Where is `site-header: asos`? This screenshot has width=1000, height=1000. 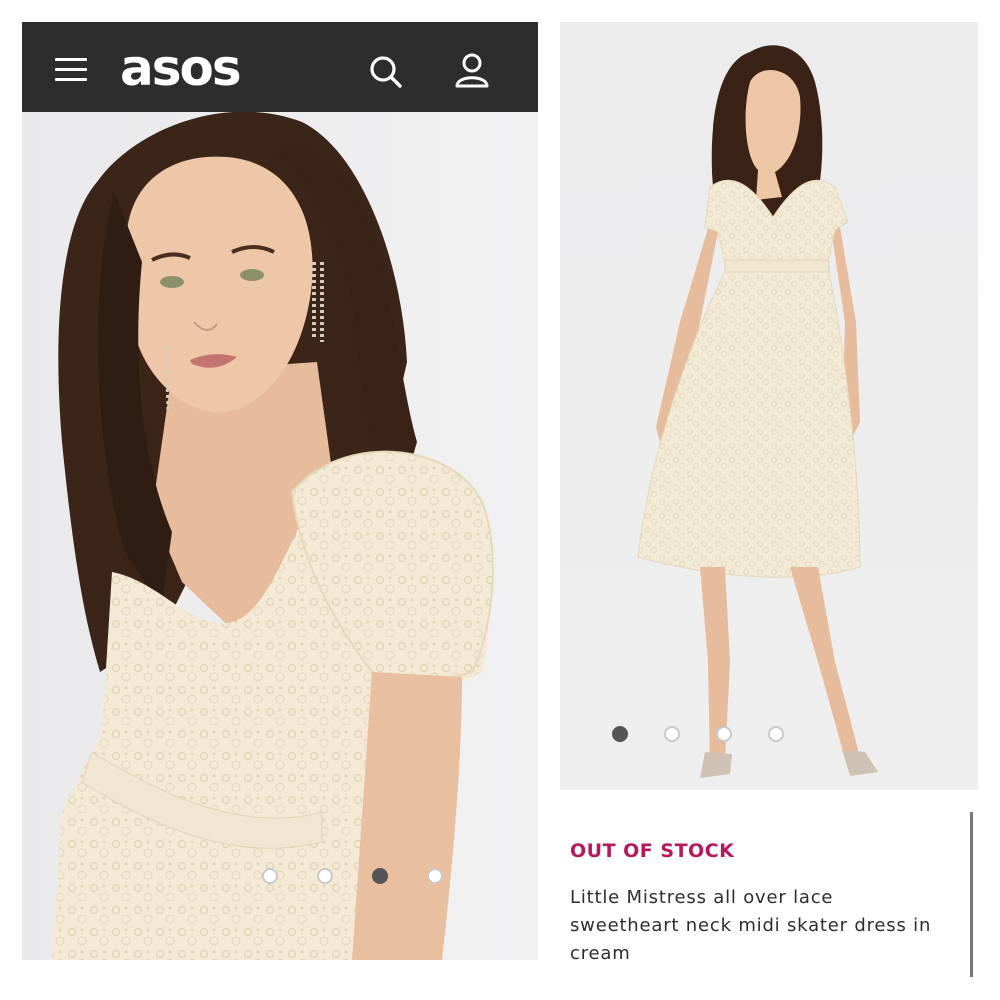
site-header: asos is located at coordinates (280, 67).